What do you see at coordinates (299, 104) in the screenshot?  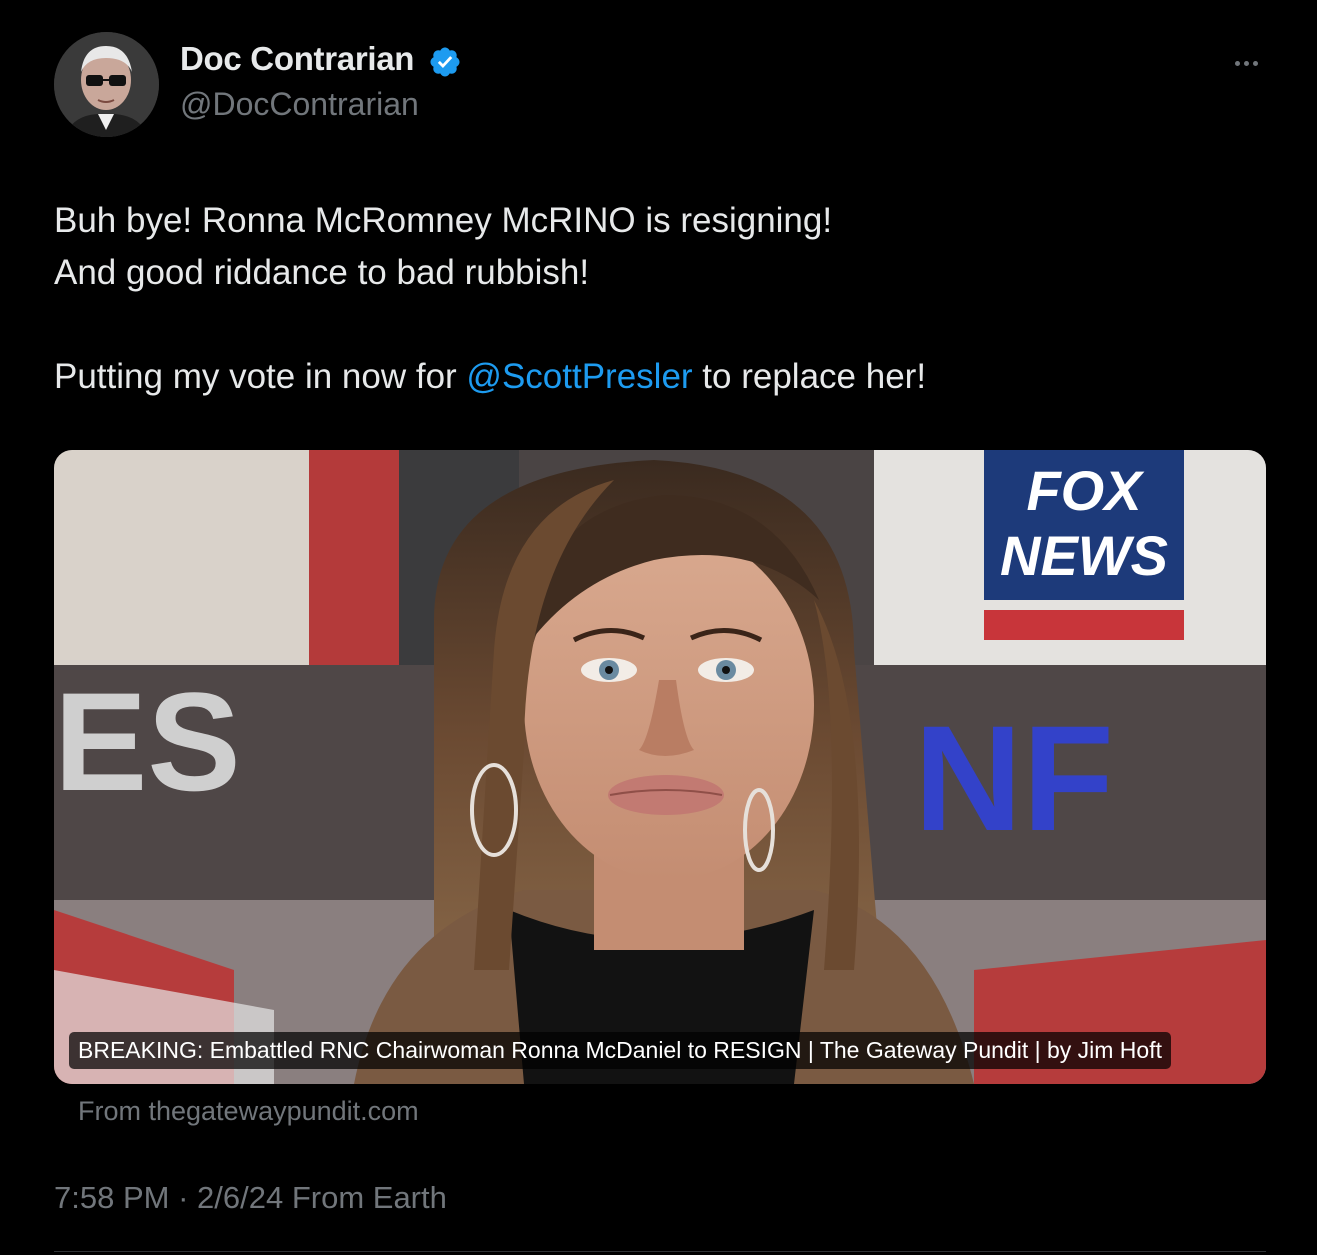 I see `author-handle: @DocContrarian` at bounding box center [299, 104].